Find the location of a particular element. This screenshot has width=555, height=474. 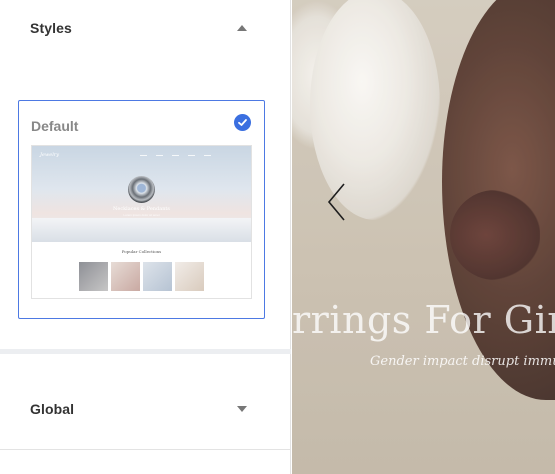

thumbnail-logo: Jewelry is located at coordinates (50, 155).